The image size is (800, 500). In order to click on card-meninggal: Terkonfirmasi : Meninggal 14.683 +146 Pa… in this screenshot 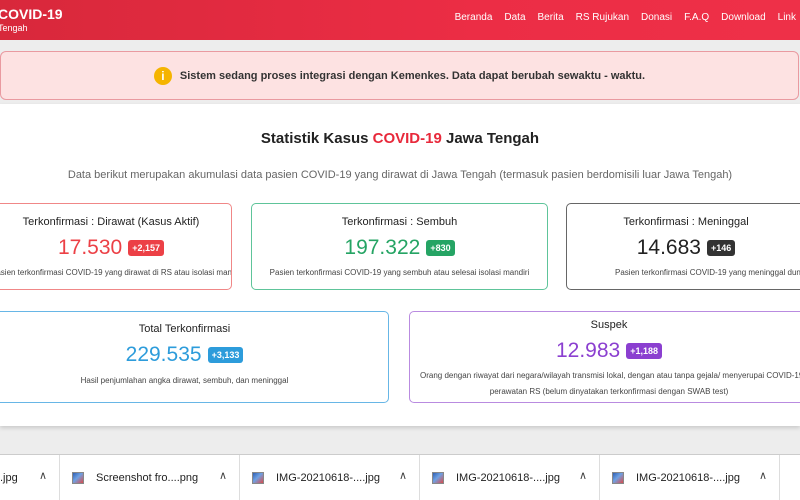, I will do `click(683, 246)`.